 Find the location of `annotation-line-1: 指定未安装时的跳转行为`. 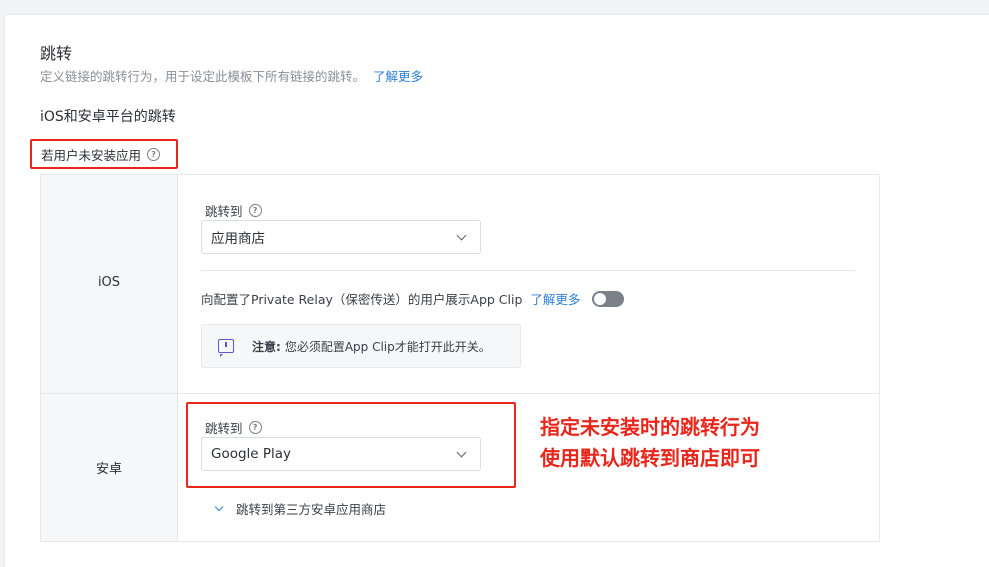

annotation-line-1: 指定未安装时的跳转行为 is located at coordinates (650, 427).